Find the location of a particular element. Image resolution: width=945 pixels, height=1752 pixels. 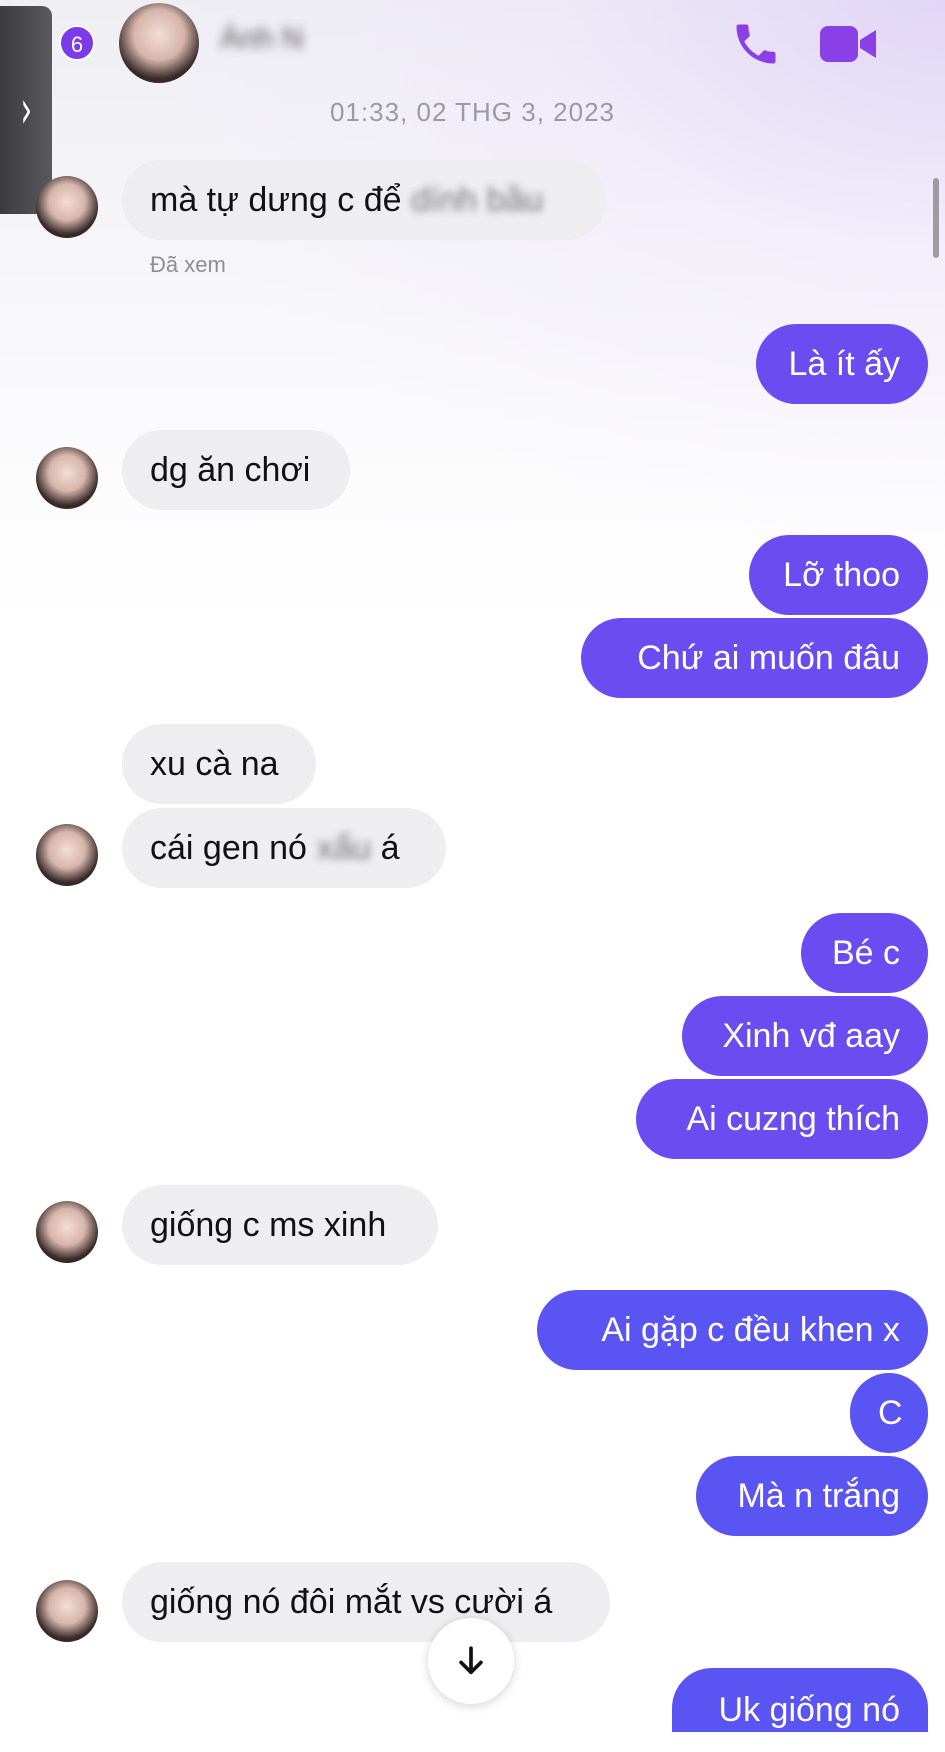

unread-count-badge: 6 is located at coordinates (77, 43).